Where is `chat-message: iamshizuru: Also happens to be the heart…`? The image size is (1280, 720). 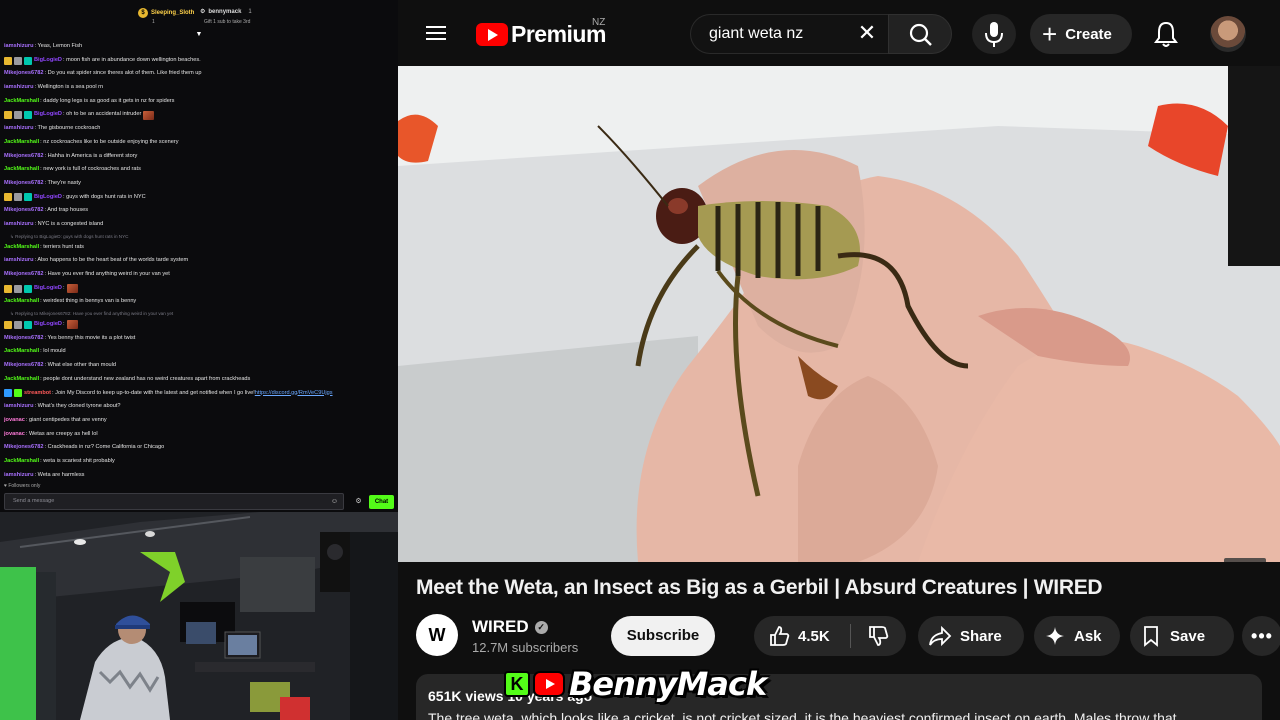 chat-message: iamshizuru: Also happens to be the heart… is located at coordinates (200, 261).